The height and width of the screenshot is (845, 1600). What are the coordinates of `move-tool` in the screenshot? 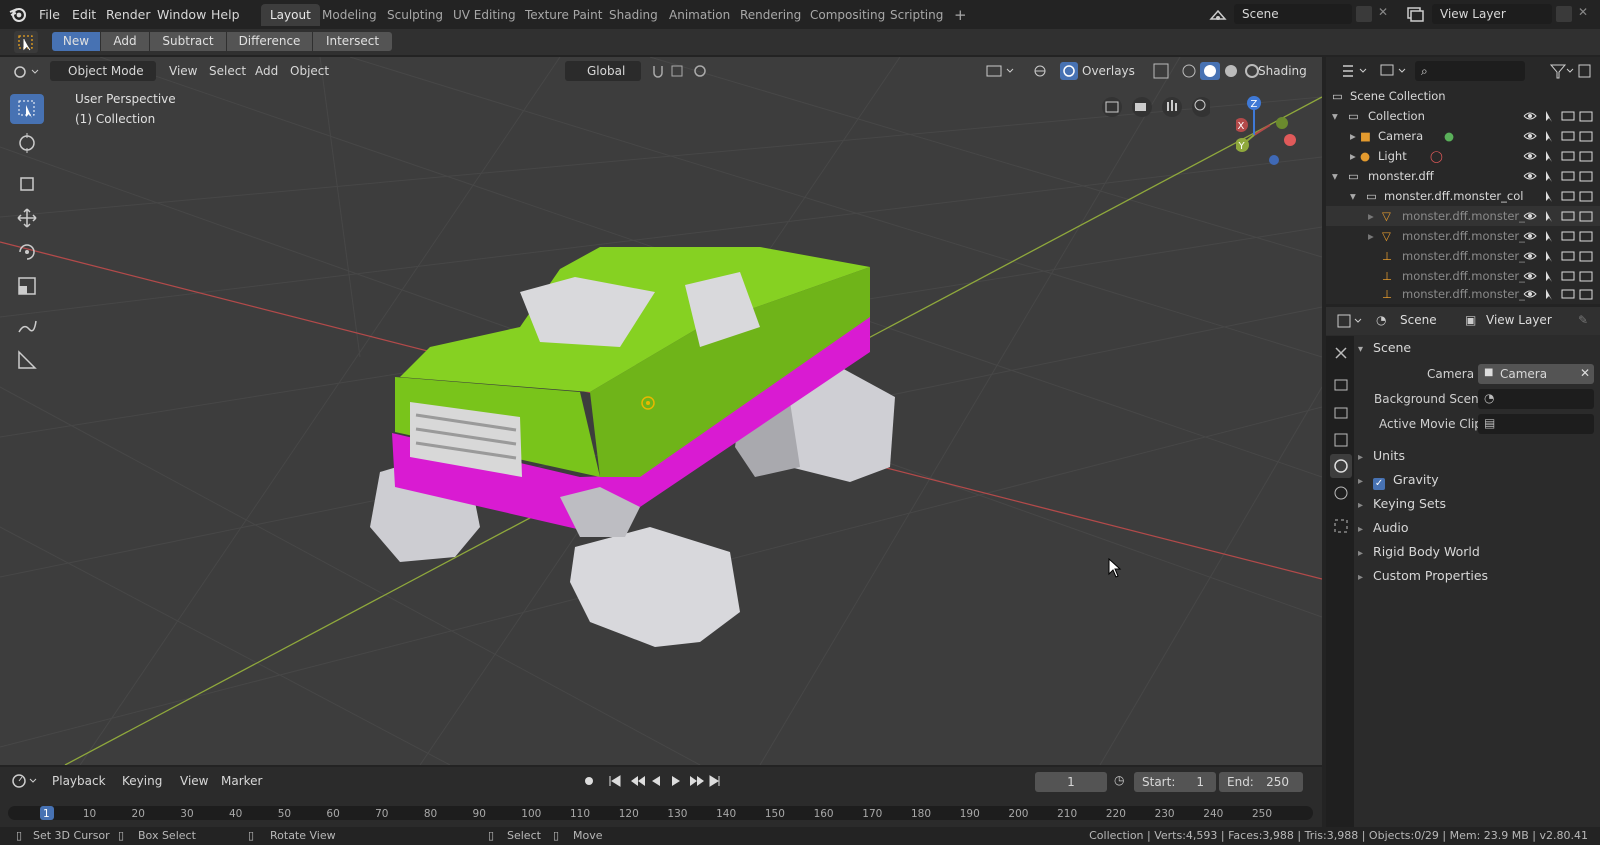 It's located at (27, 218).